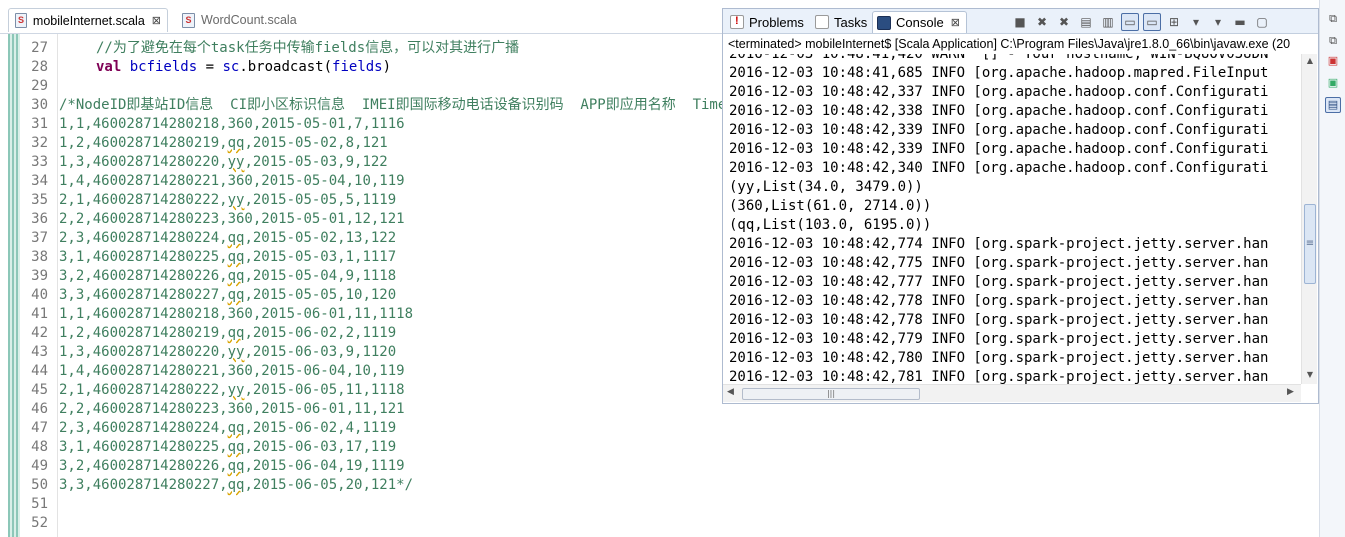 The height and width of the screenshot is (537, 1345). What do you see at coordinates (143, 257) in the screenshot?
I see `record-prefix: 3,1,460028714280225,` at bounding box center [143, 257].